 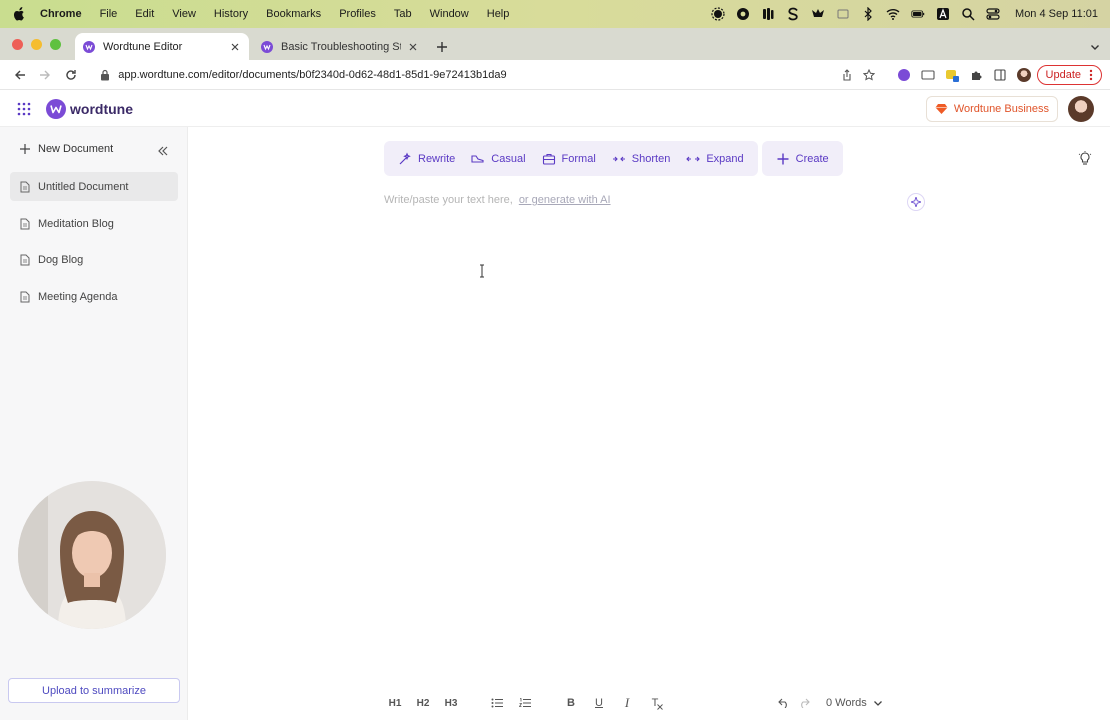 I want to click on lightbulb-icon, so click(x=1085, y=159).